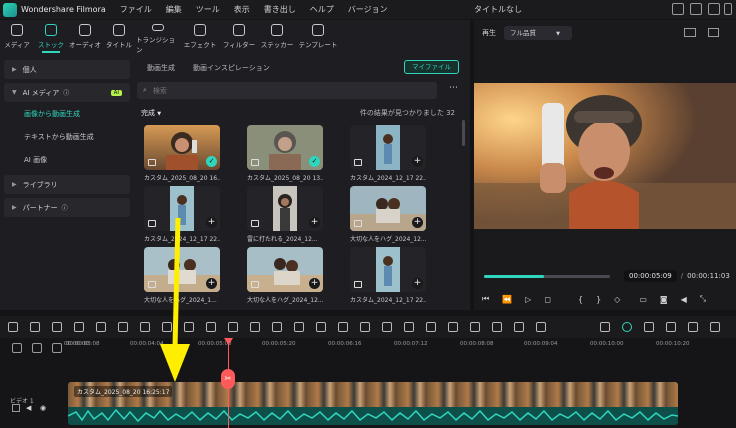 Image resolution: width=736 pixels, height=428 pixels. What do you see at coordinates (67, 184) in the screenshot?
I see `sidebar-library: ▶ ライブラリ` at bounding box center [67, 184].